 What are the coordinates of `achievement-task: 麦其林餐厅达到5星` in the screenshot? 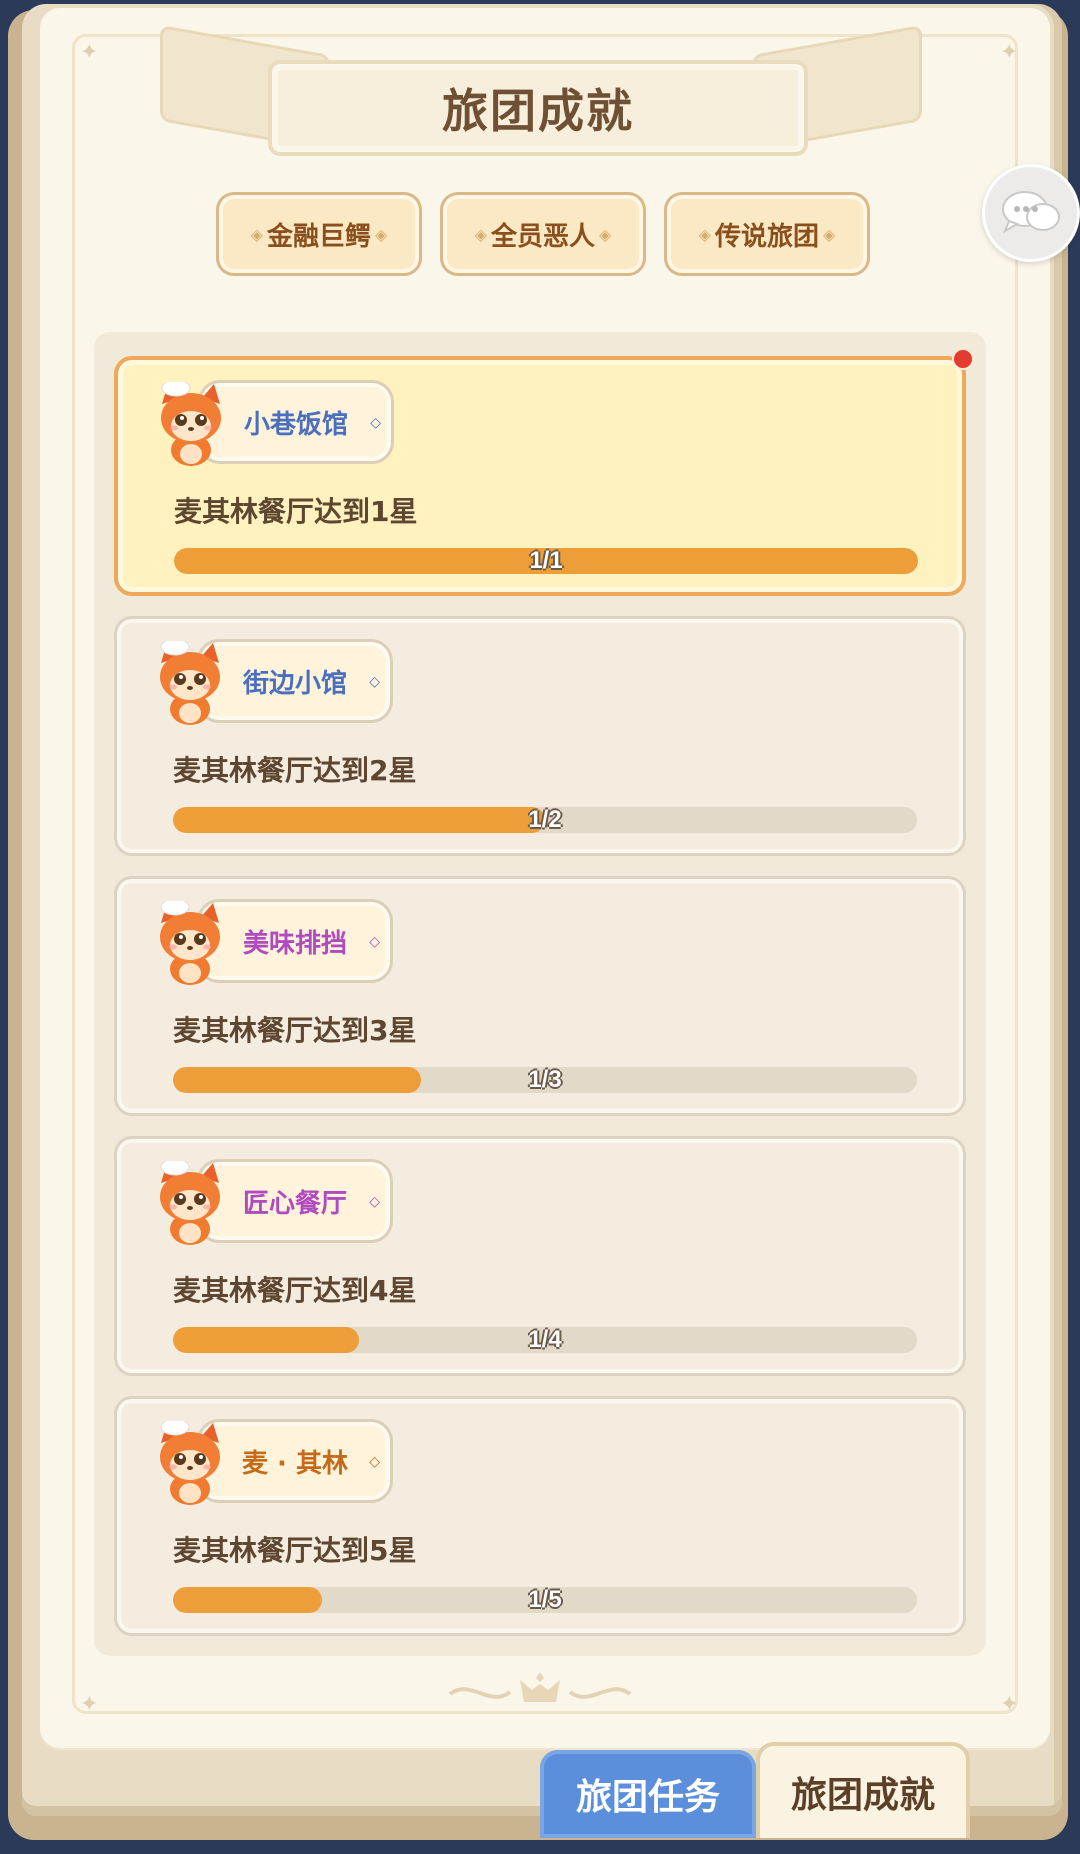 It's located at (295, 1550).